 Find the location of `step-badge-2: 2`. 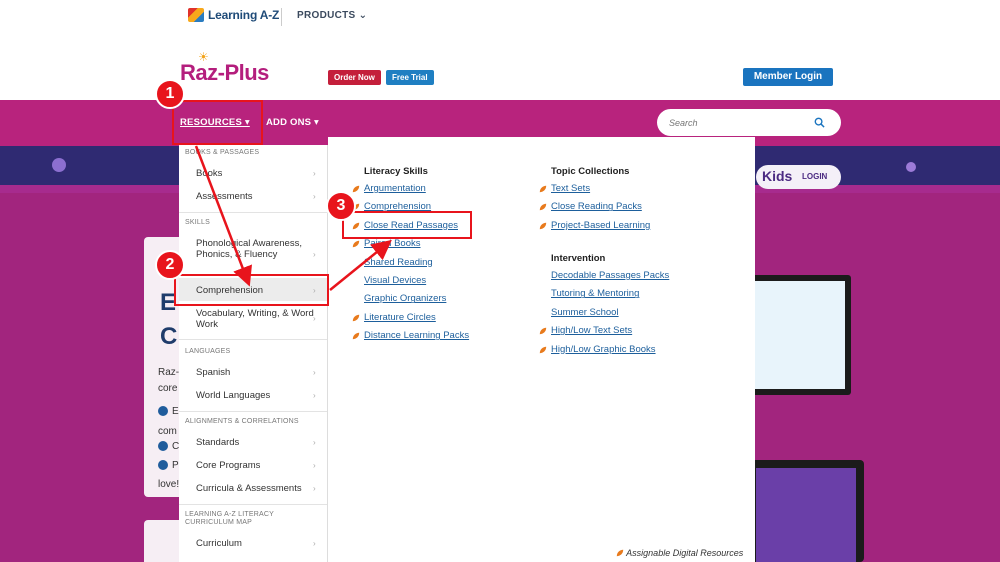

step-badge-2: 2 is located at coordinates (170, 265).